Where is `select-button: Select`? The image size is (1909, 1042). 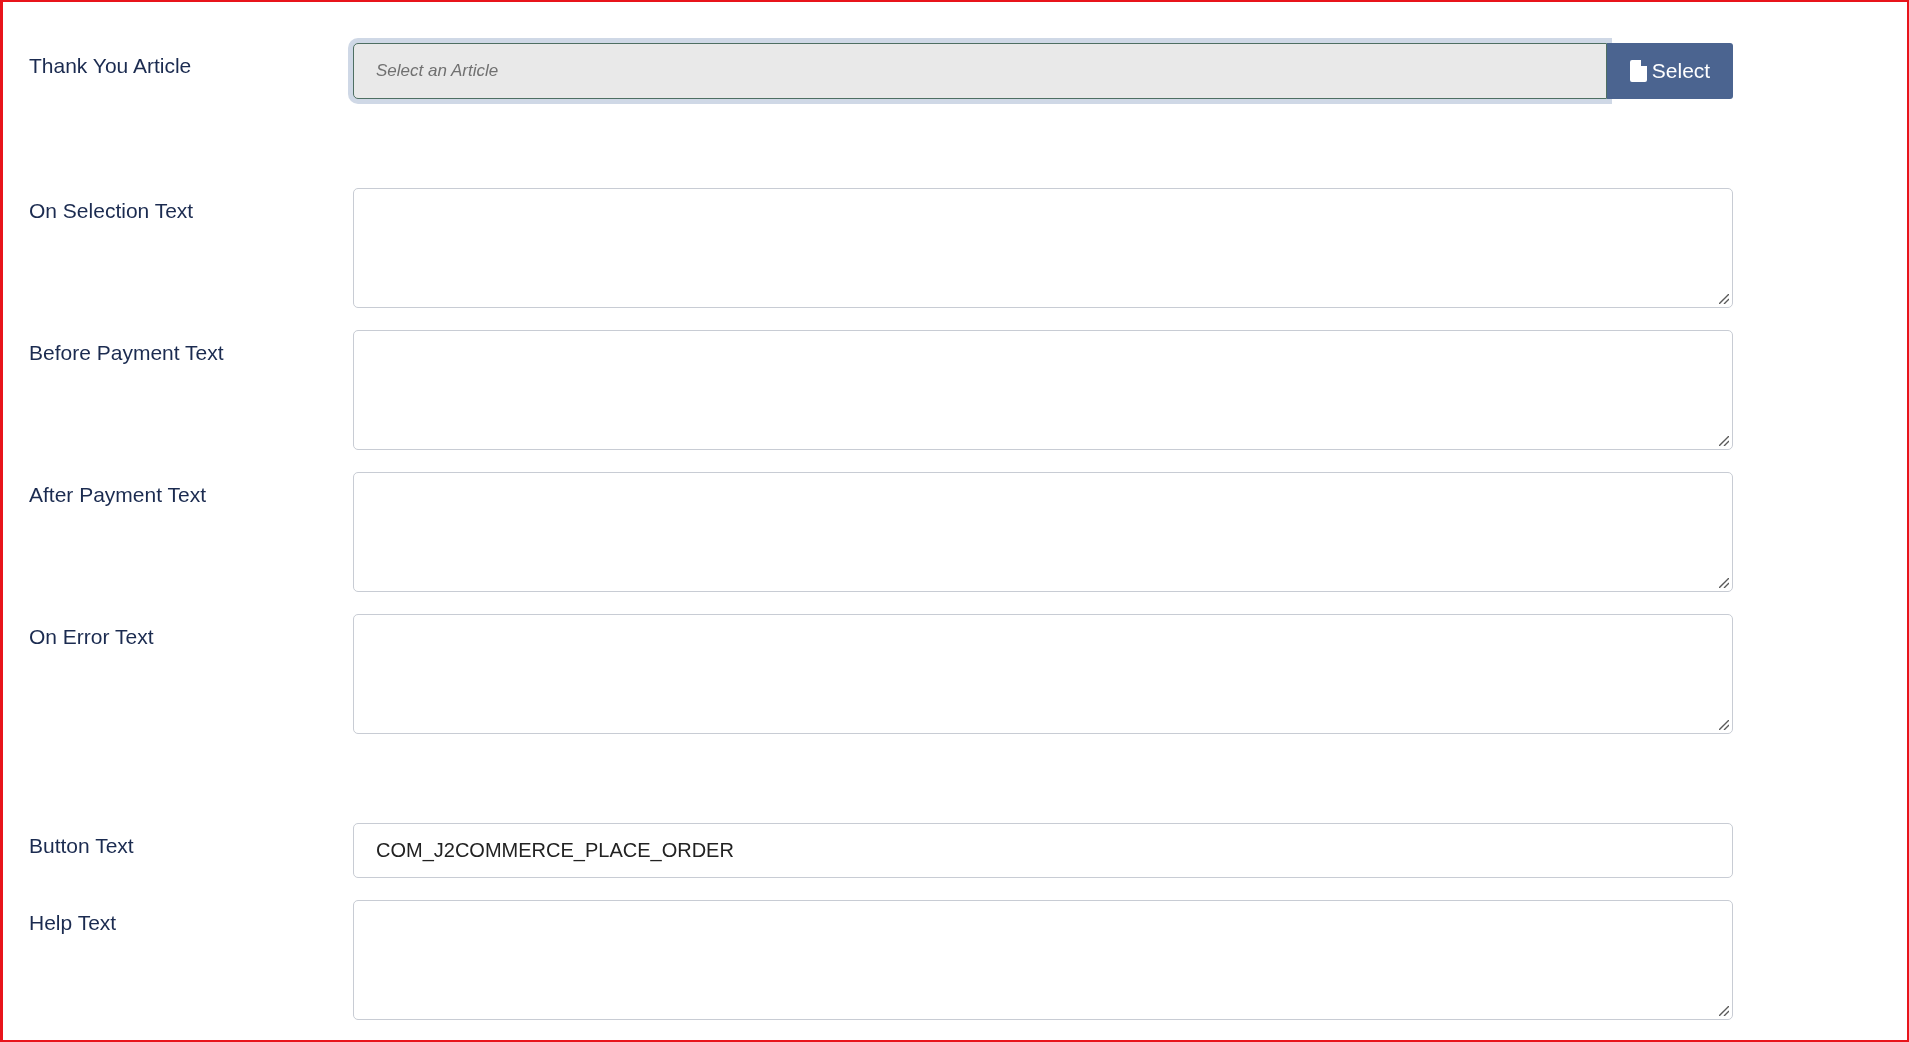
select-button: Select is located at coordinates (1670, 71).